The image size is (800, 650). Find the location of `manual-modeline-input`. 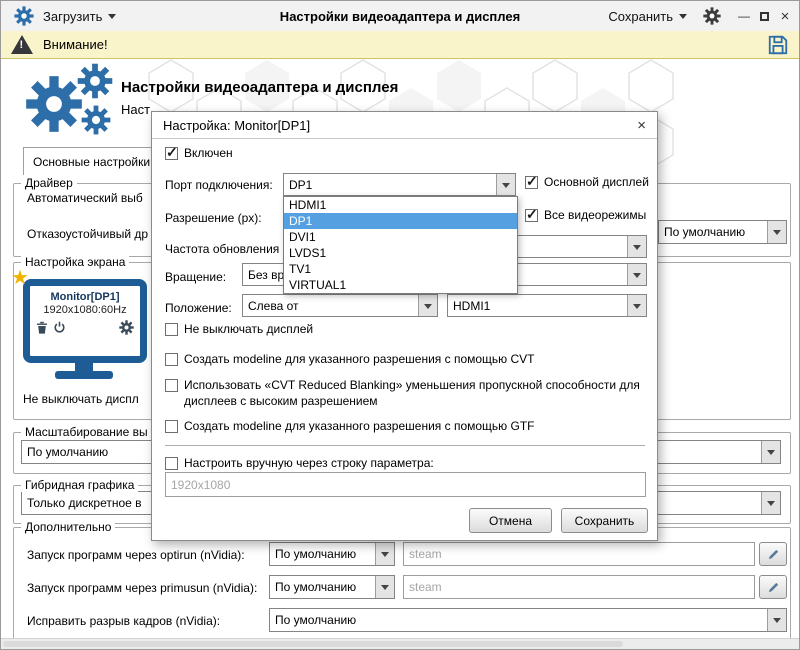

manual-modeline-input is located at coordinates (405, 484).